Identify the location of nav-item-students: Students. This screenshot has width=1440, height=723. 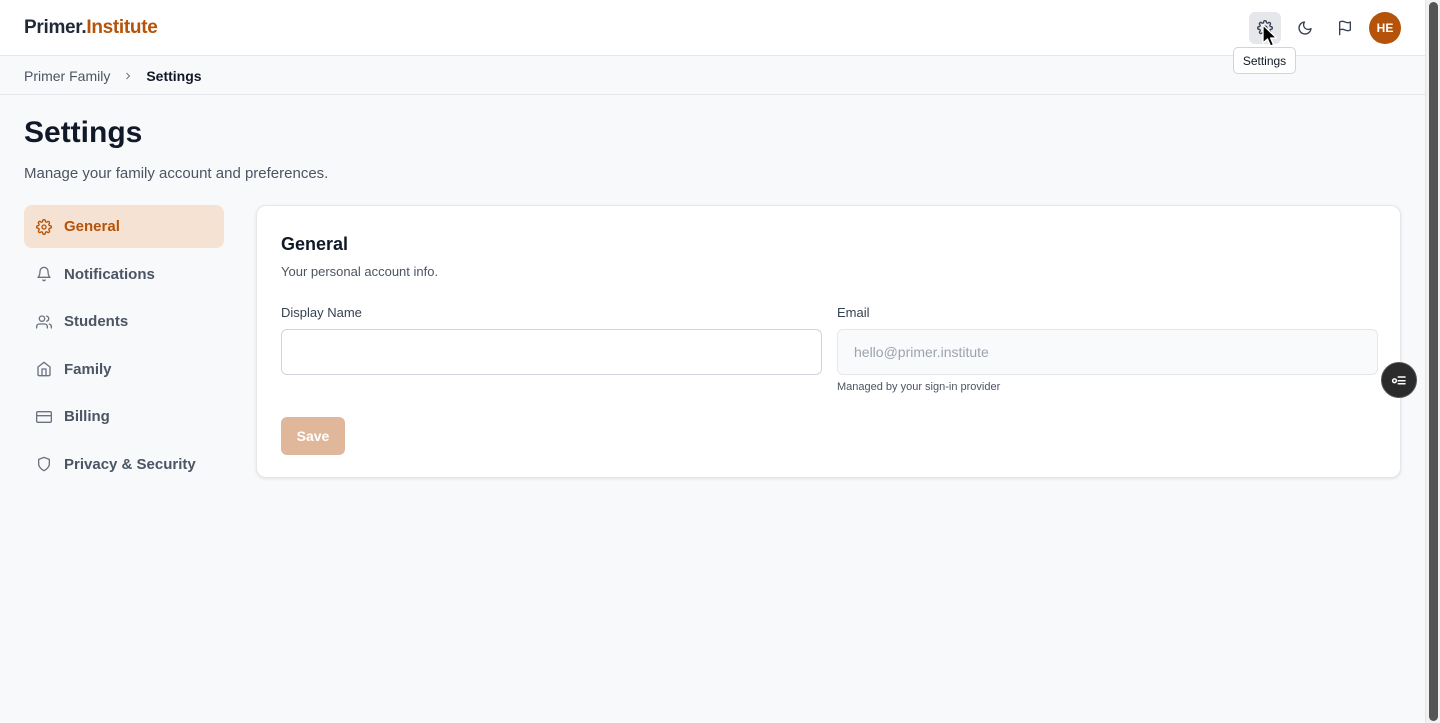
(124, 321).